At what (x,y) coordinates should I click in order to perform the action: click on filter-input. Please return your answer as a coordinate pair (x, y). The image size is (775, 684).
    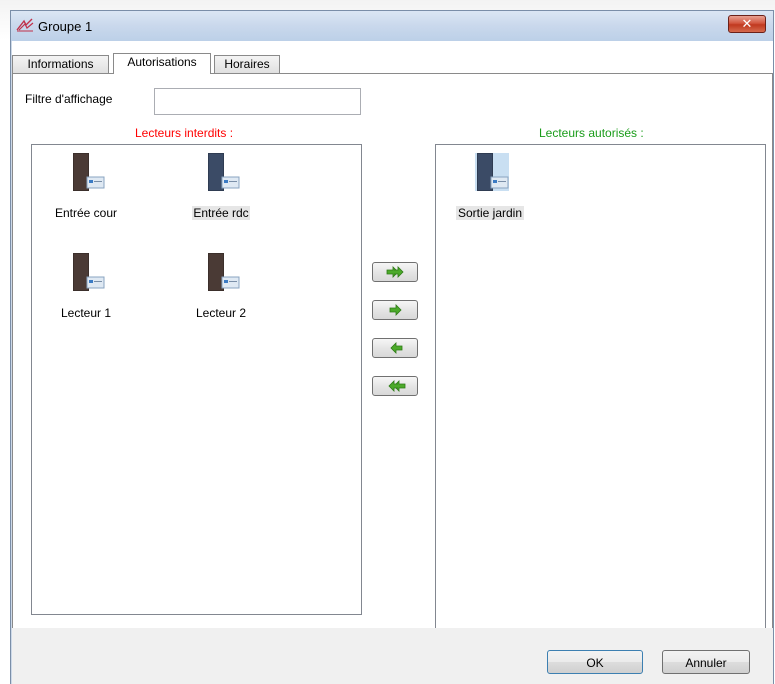
    Looking at the image, I should click on (257, 101).